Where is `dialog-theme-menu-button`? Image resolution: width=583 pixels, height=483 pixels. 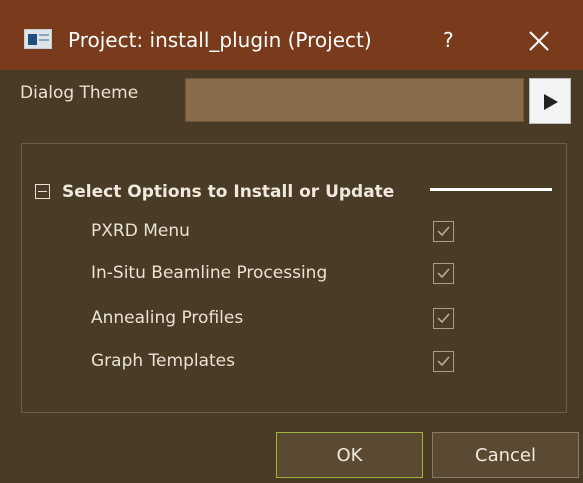
dialog-theme-menu-button is located at coordinates (550, 101).